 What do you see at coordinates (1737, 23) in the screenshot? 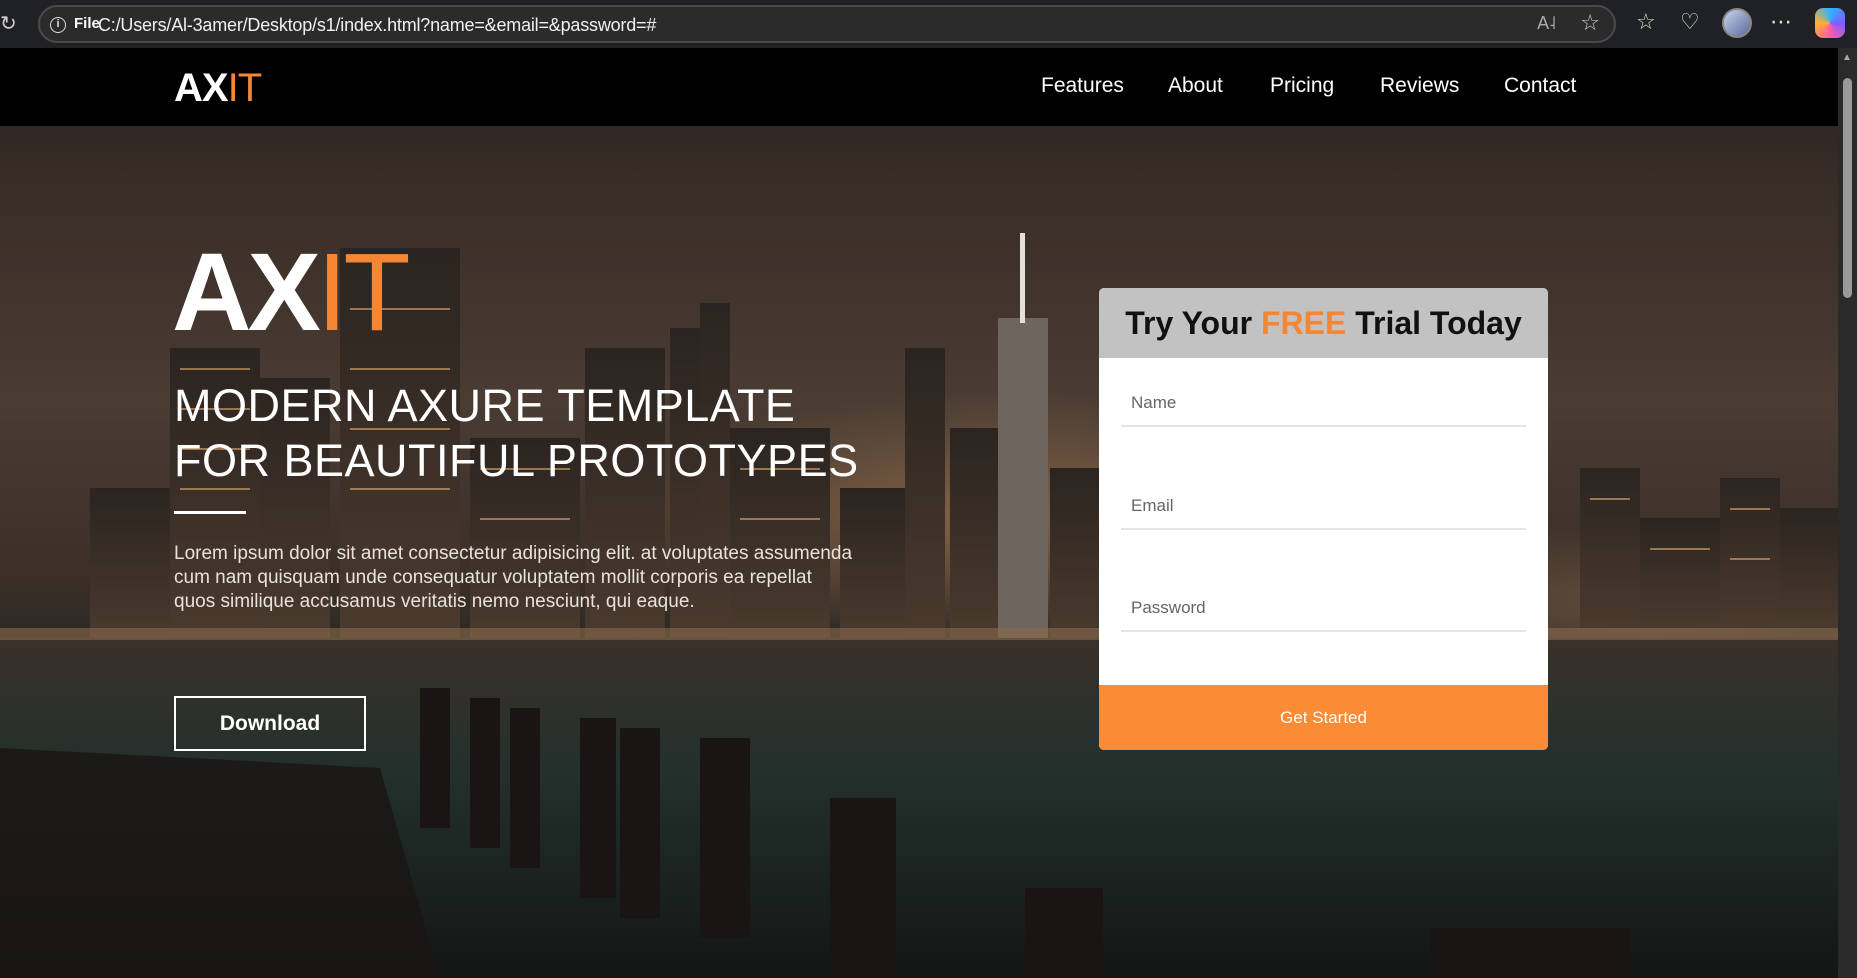
I see `profile-avatar` at bounding box center [1737, 23].